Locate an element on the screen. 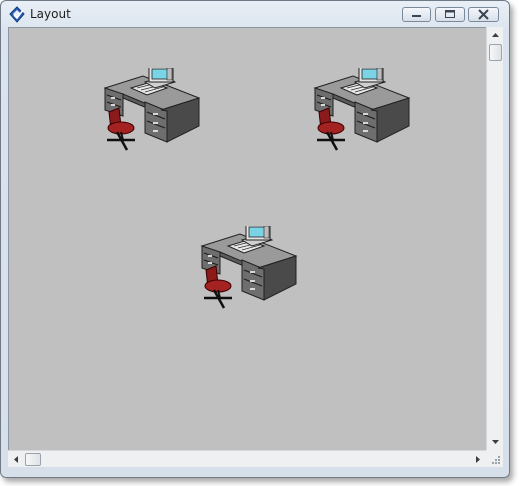 The height and width of the screenshot is (486, 519). minimize-button is located at coordinates (416, 14).